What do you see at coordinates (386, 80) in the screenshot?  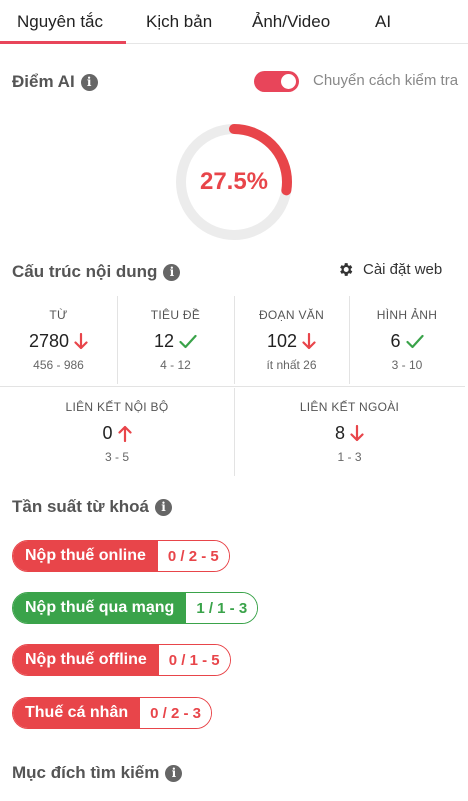 I see `check-mode-label: Chuyển cách kiểm tra` at bounding box center [386, 80].